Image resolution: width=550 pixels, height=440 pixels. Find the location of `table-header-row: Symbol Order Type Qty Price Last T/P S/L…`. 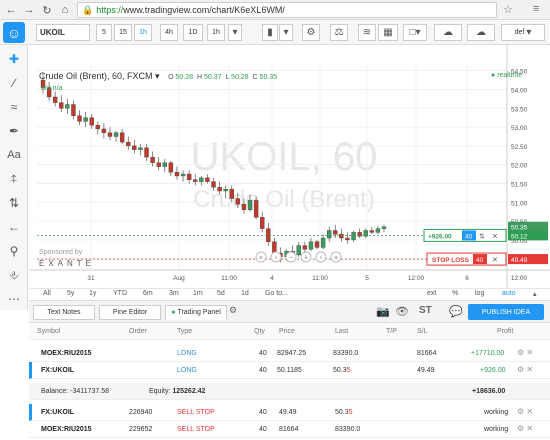

table-header-row: Symbol Order Type Qty Price Last T/P S/L… is located at coordinates (289, 331).